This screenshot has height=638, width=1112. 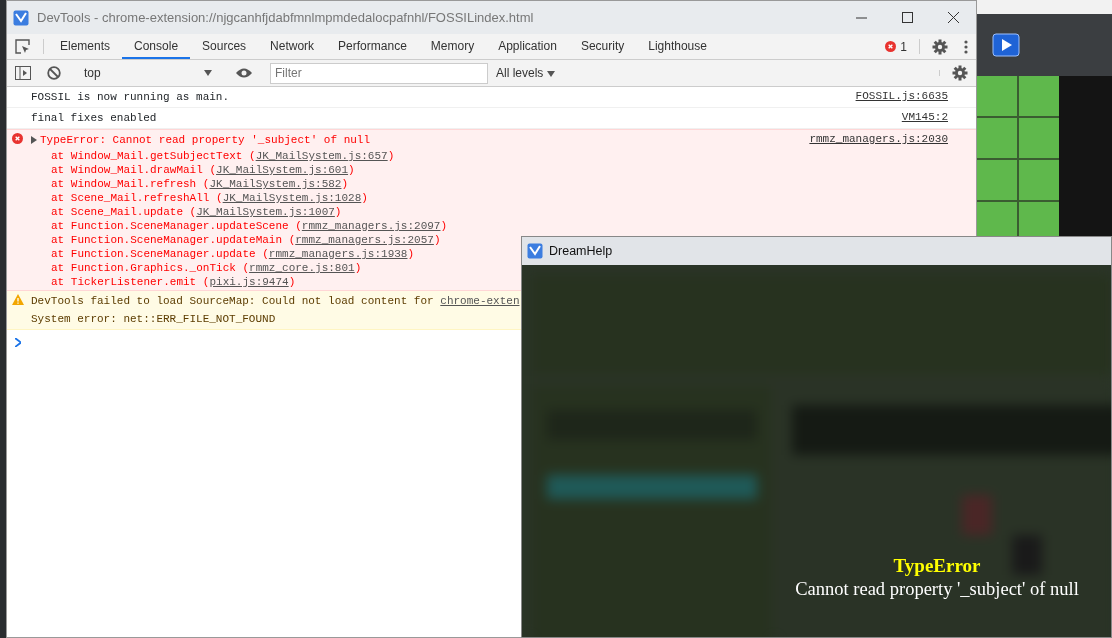 What do you see at coordinates (372, 46) in the screenshot?
I see `panel-tab: Performance` at bounding box center [372, 46].